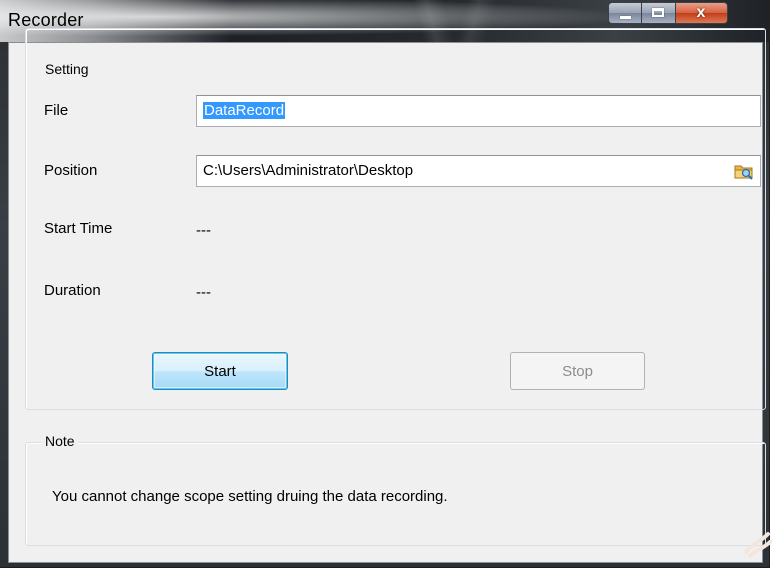 The height and width of the screenshot is (573, 780). Describe the element at coordinates (478, 171) in the screenshot. I see `position-input: C:\Users\Administrator\Desktop` at that location.